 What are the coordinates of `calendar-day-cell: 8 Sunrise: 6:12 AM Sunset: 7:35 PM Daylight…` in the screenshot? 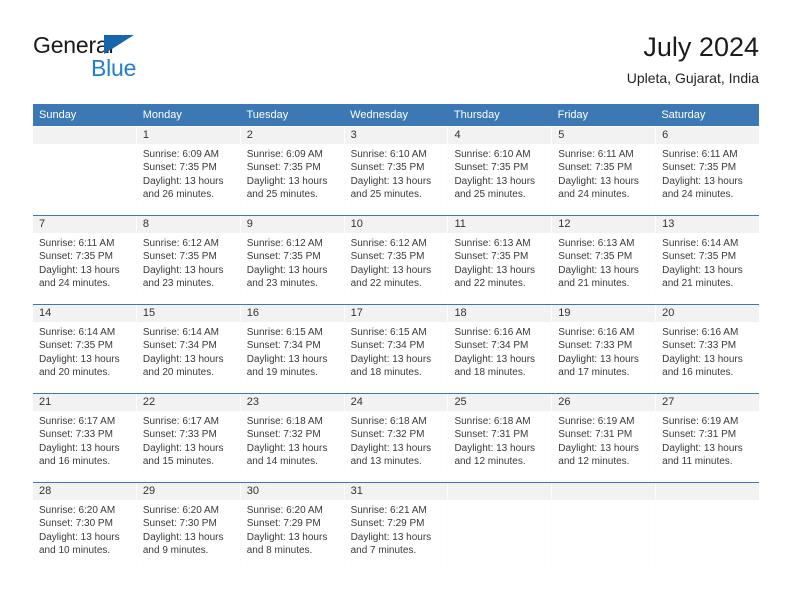 It's located at (188, 260).